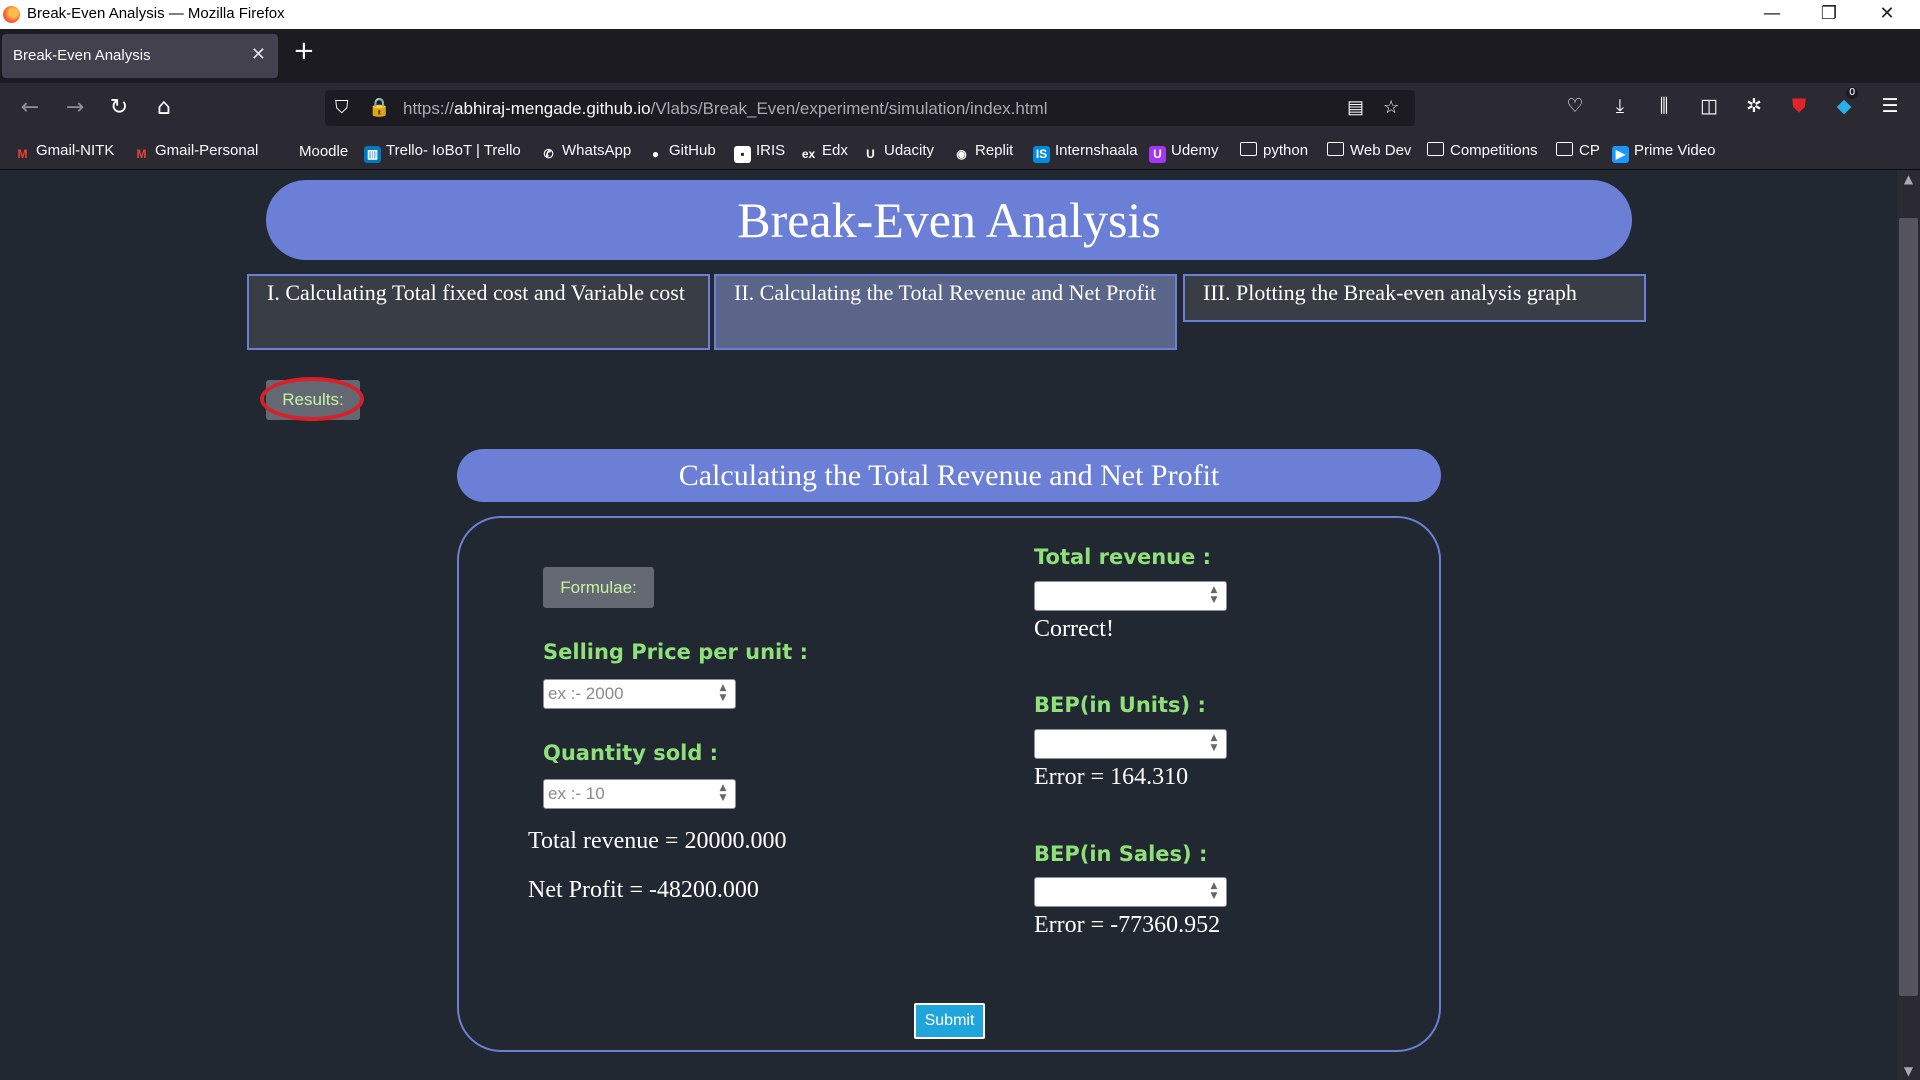  Describe the element at coordinates (1663, 152) in the screenshot. I see `bookmark-prime-video: ▶ Prime Video` at that location.